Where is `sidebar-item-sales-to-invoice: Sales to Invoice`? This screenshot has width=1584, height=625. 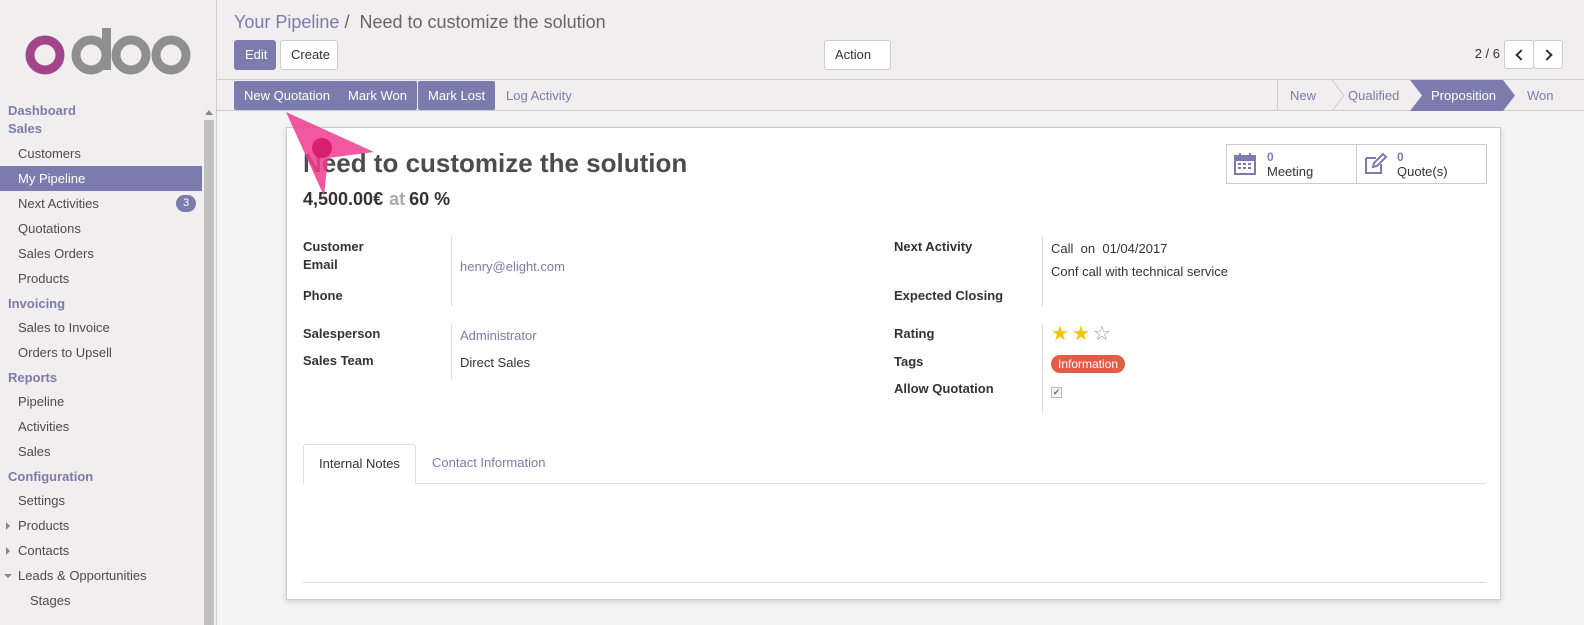 sidebar-item-sales-to-invoice: Sales to Invoice is located at coordinates (101, 327).